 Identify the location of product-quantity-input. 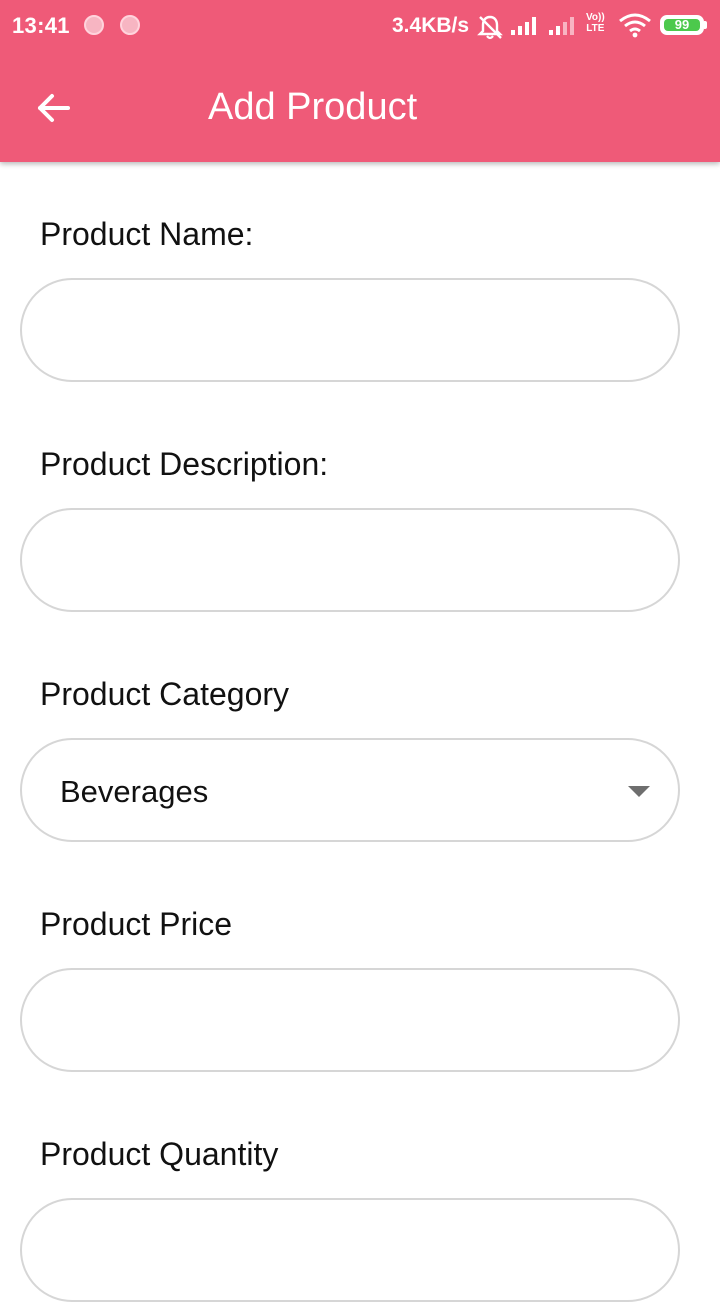
(350, 1250).